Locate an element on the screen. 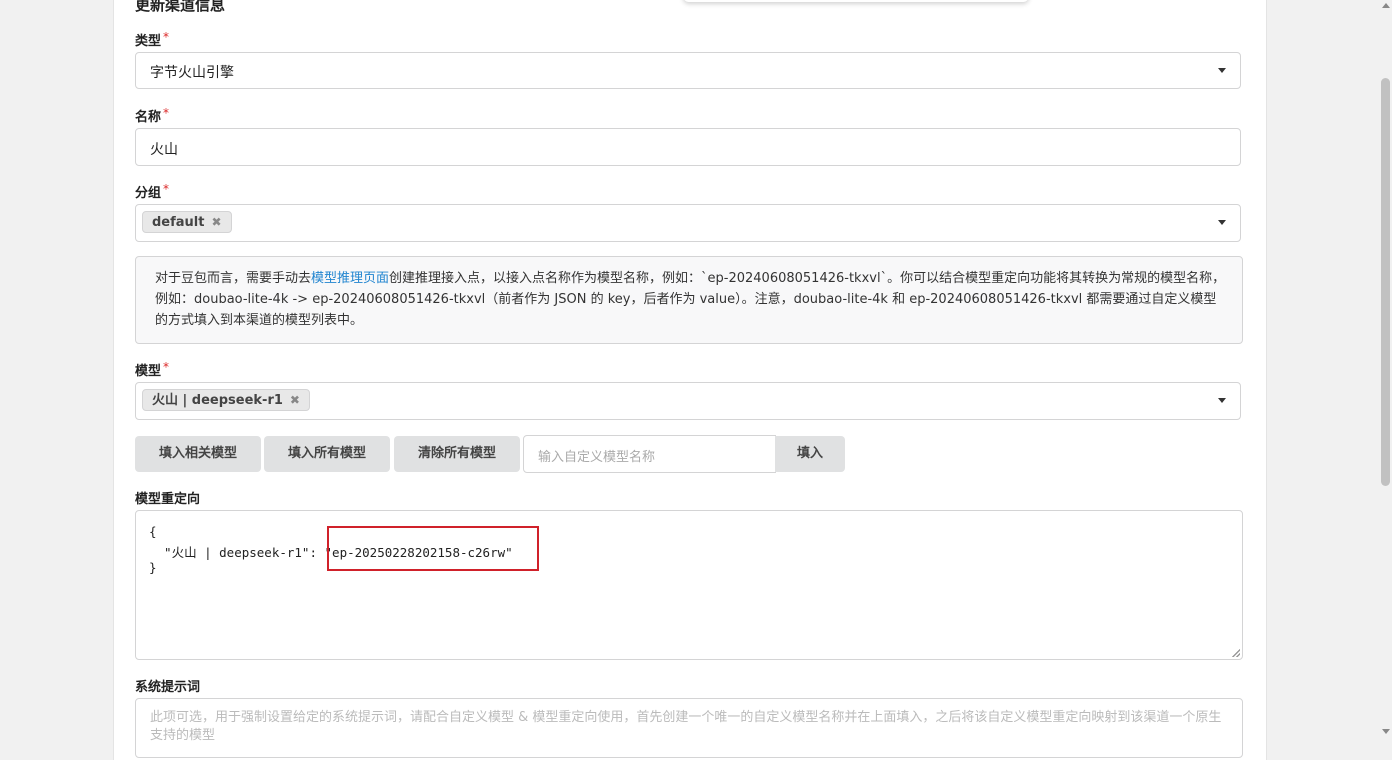 This screenshot has width=1392, height=760. model-chip: 火山 | deepseek-r1 ✖ is located at coordinates (226, 400).